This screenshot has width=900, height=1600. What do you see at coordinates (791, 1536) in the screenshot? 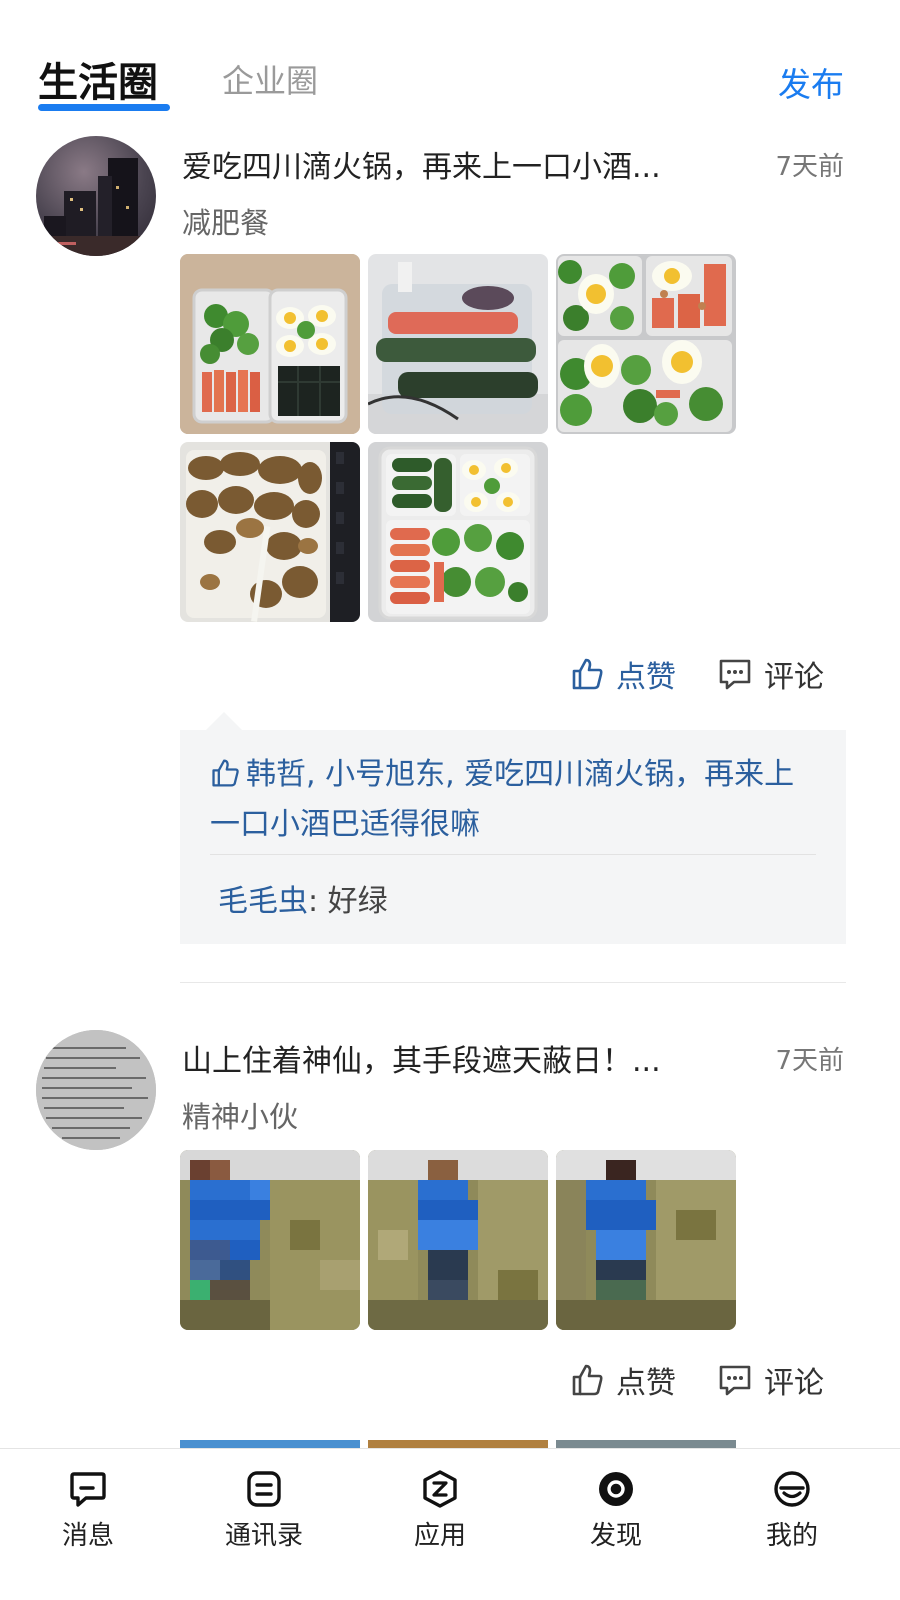
I see `nav-label: 我的` at bounding box center [791, 1536].